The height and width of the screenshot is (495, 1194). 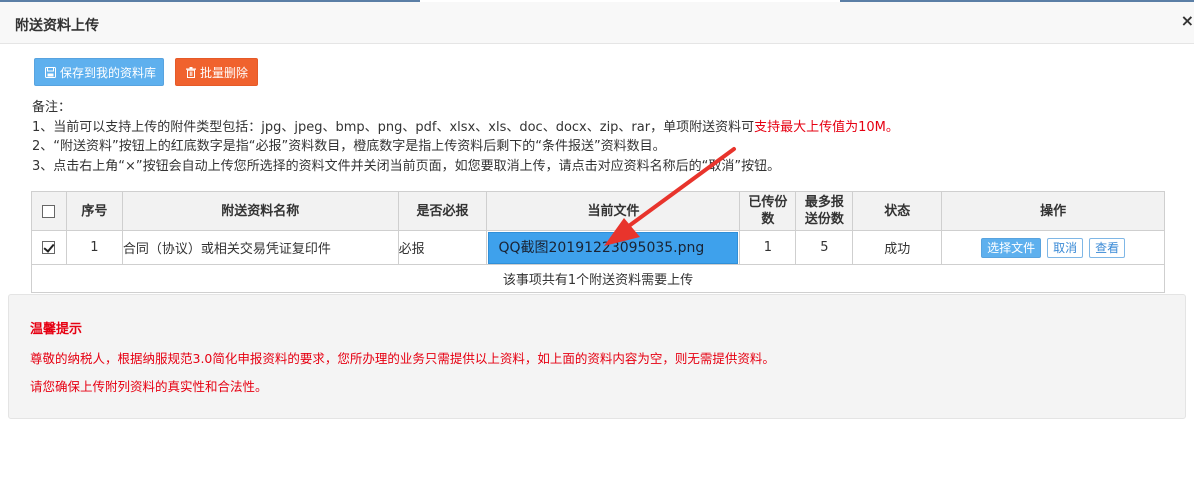 I want to click on column-header-max: 最多报 送份数, so click(x=824, y=211).